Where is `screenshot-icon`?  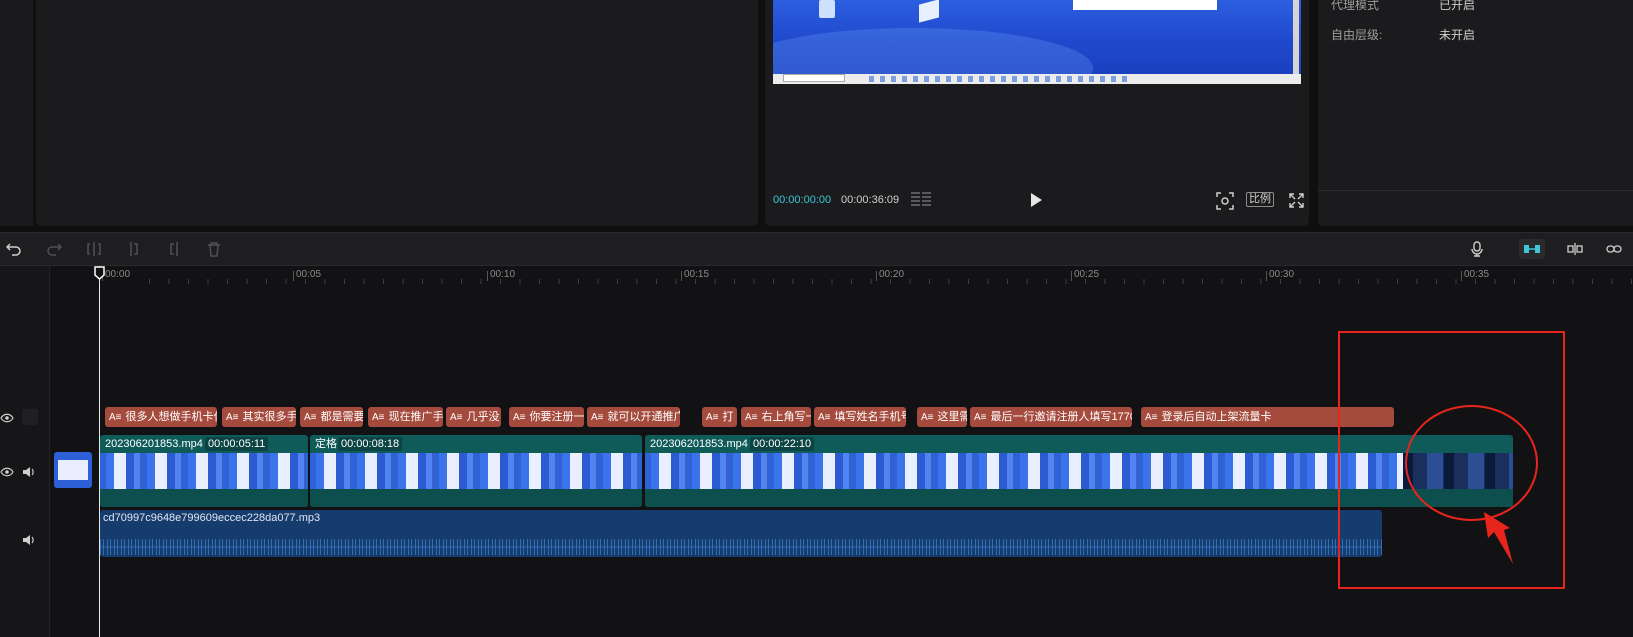
screenshot-icon is located at coordinates (1225, 201).